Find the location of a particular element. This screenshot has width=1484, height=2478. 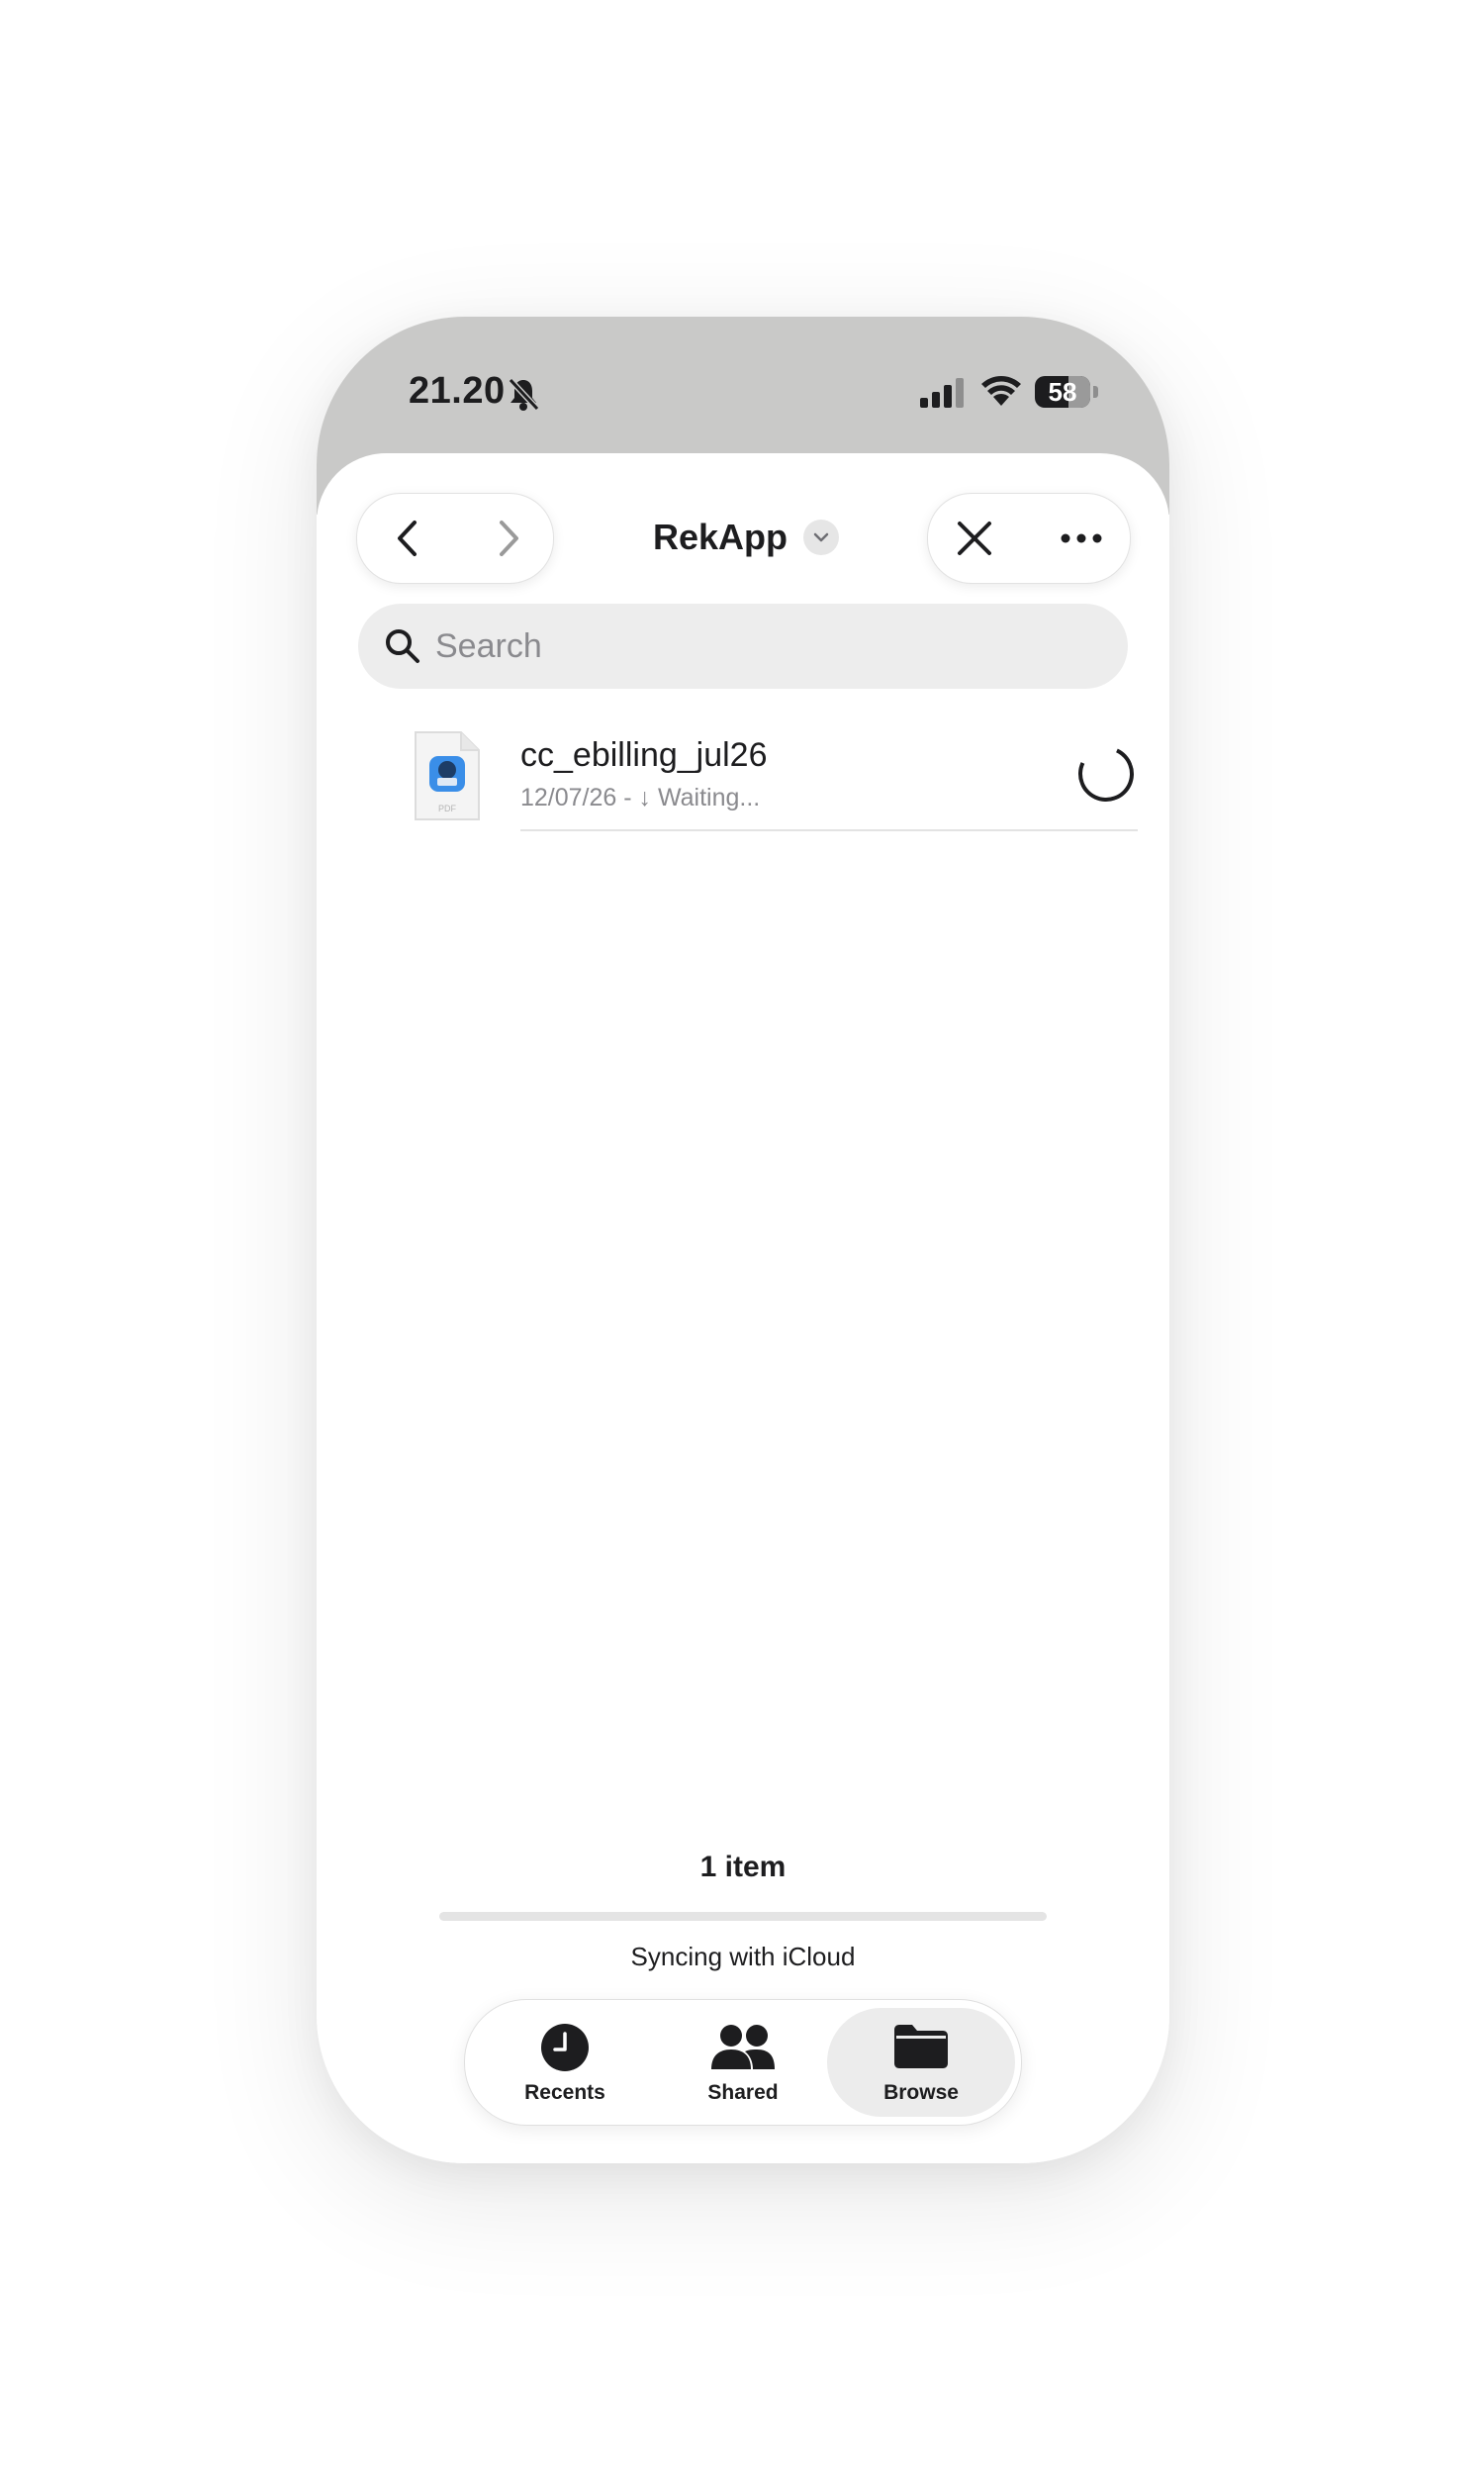

clock-icon is located at coordinates (565, 2048).